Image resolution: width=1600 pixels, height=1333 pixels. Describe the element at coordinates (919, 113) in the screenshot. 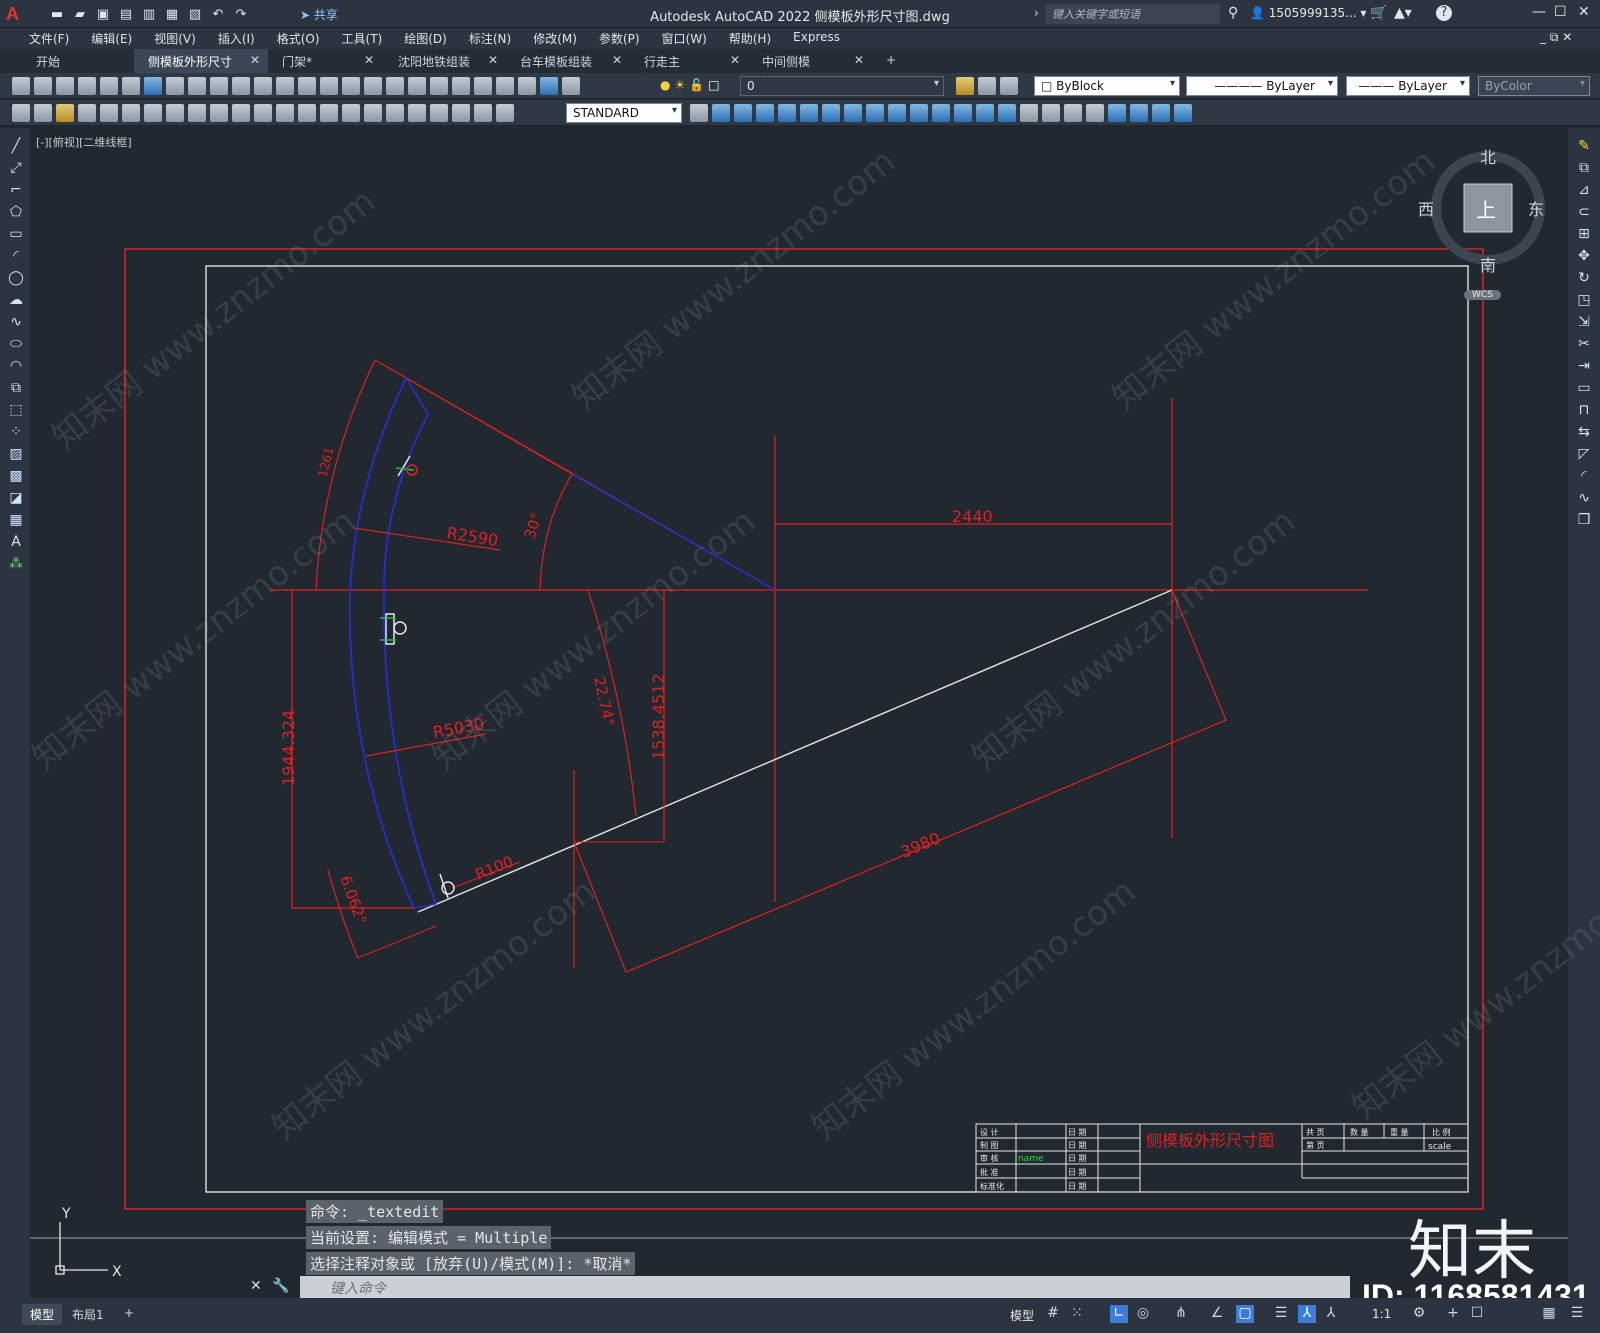

I see `sweep-icon` at that location.